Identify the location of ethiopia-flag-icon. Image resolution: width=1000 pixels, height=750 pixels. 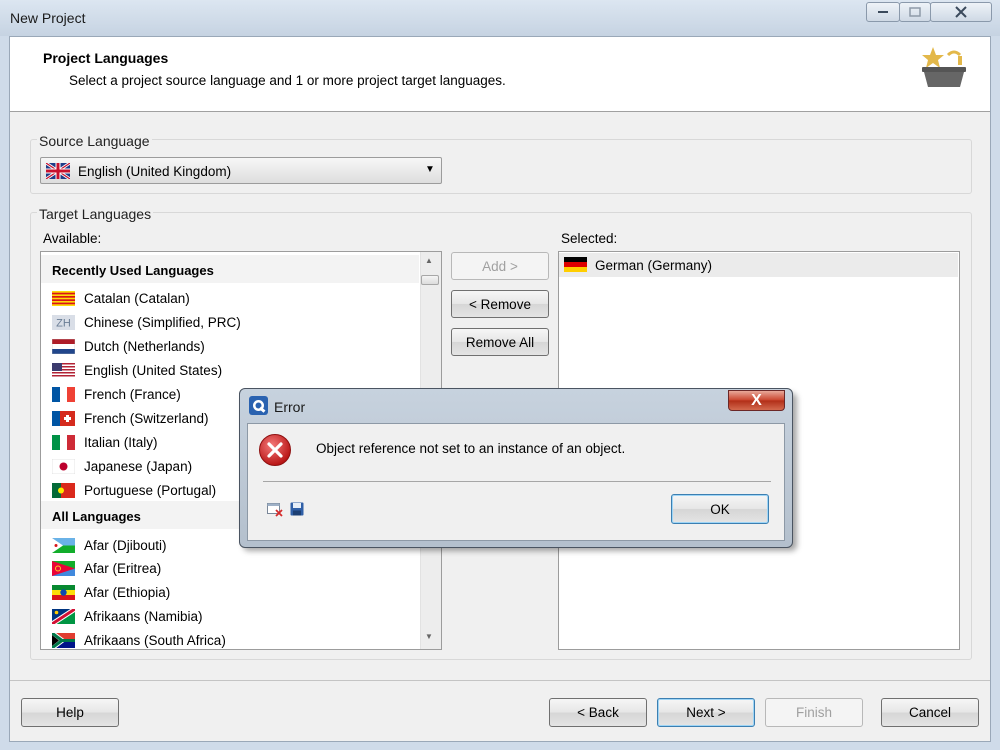
(63, 592).